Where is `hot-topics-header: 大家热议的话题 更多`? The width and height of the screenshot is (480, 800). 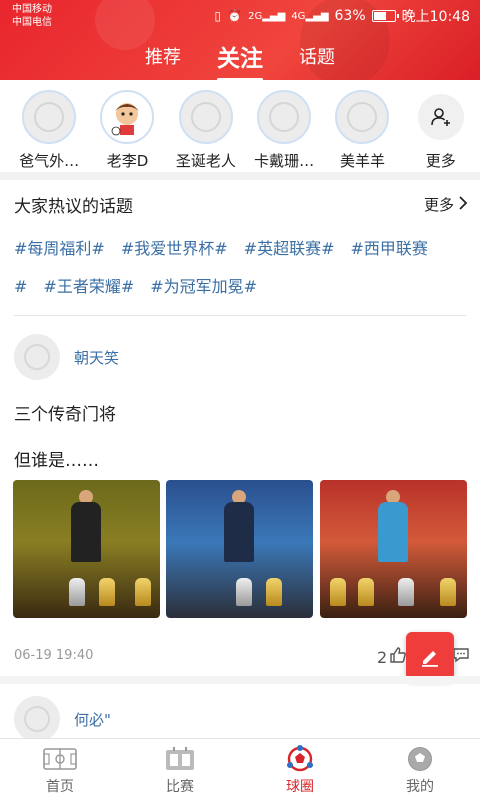 hot-topics-header: 大家热议的话题 更多 is located at coordinates (241, 204).